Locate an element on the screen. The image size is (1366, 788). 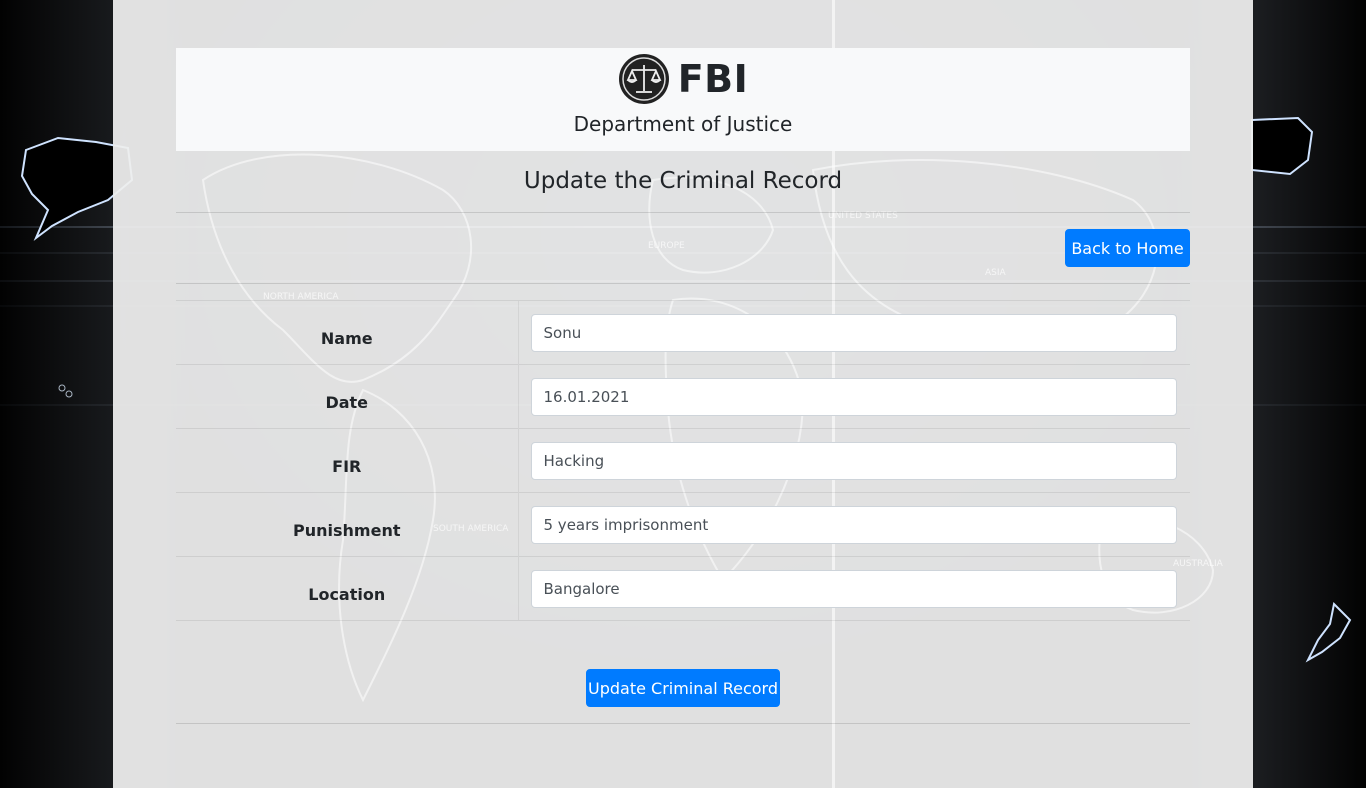
asia-edge-shape is located at coordinates (1282, 146).